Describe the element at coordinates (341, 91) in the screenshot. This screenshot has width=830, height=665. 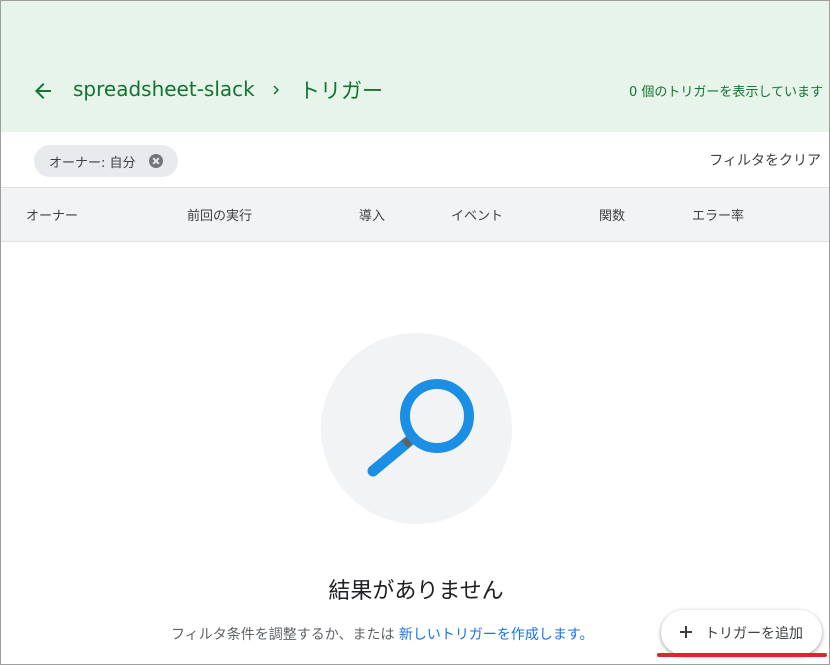
I see `page-title: トリガー` at that location.